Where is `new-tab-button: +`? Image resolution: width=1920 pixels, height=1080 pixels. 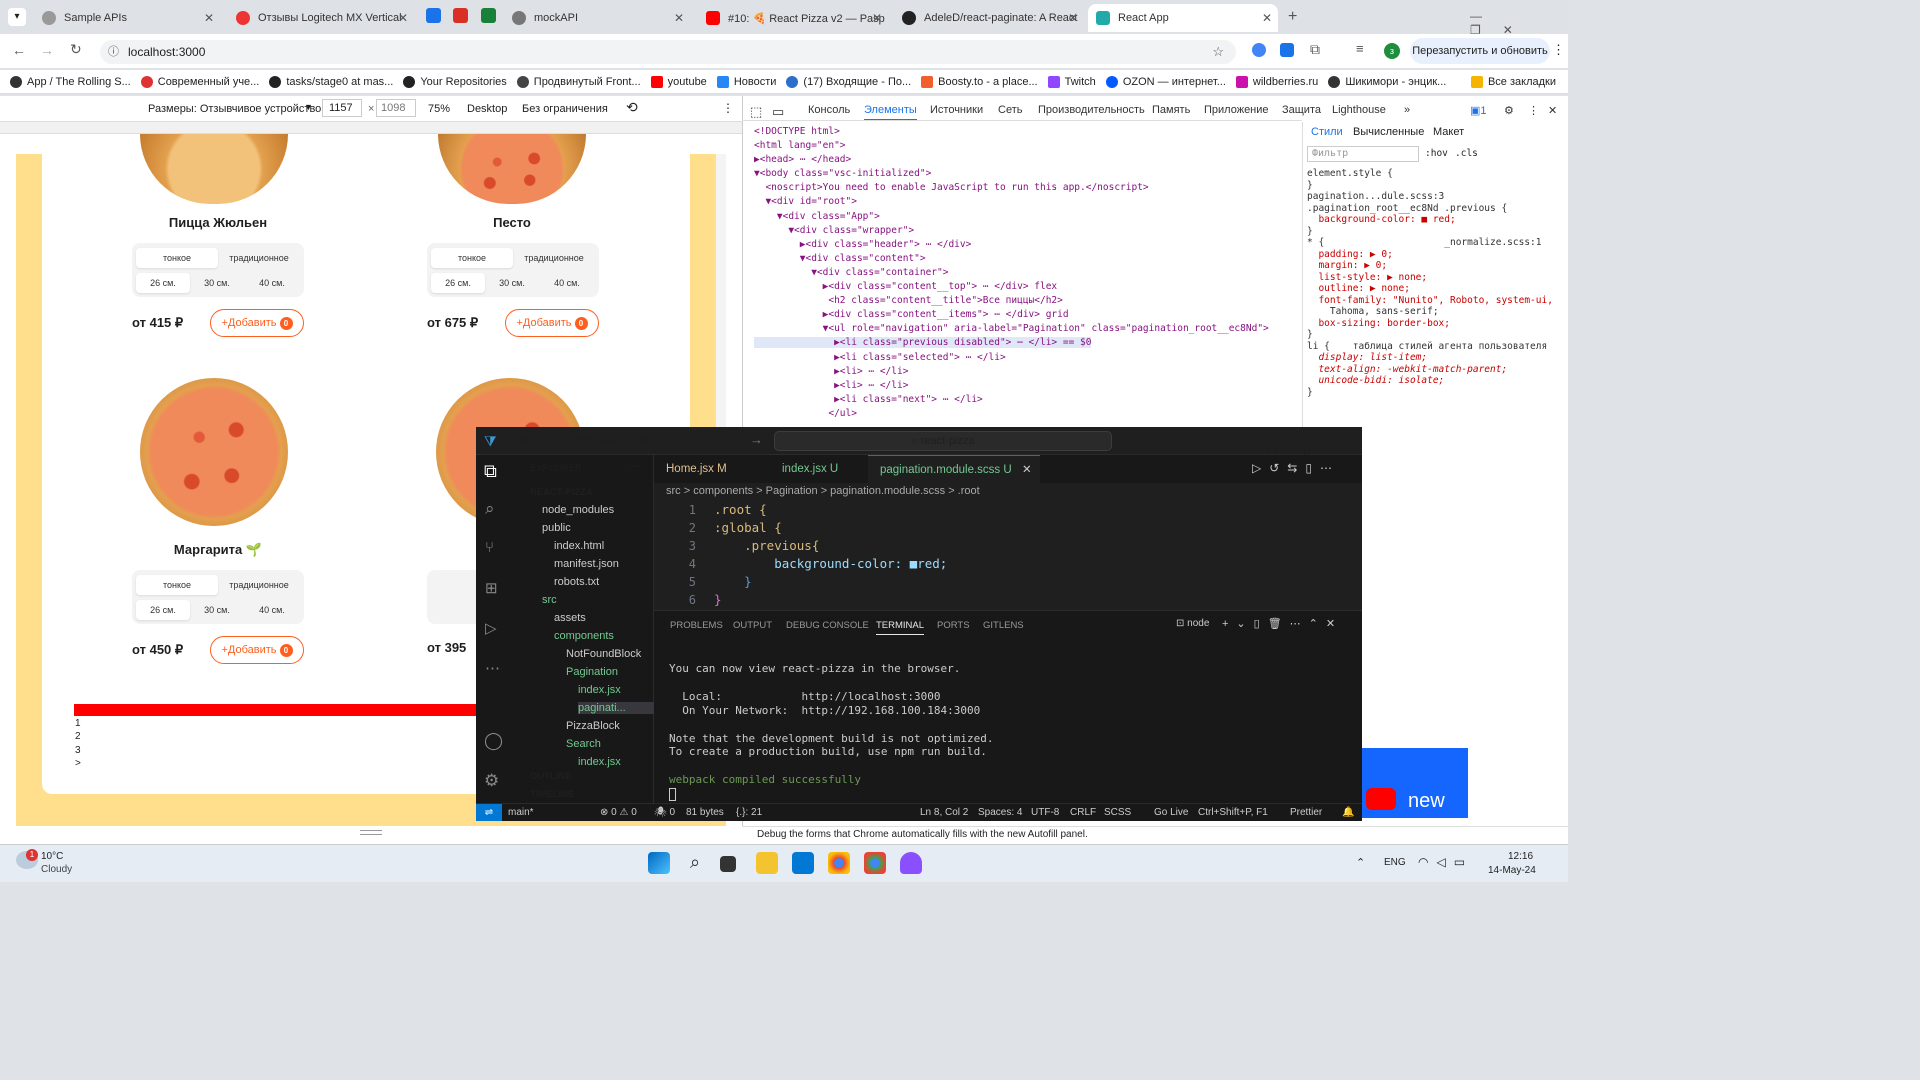 new-tab-button: + is located at coordinates (1292, 17).